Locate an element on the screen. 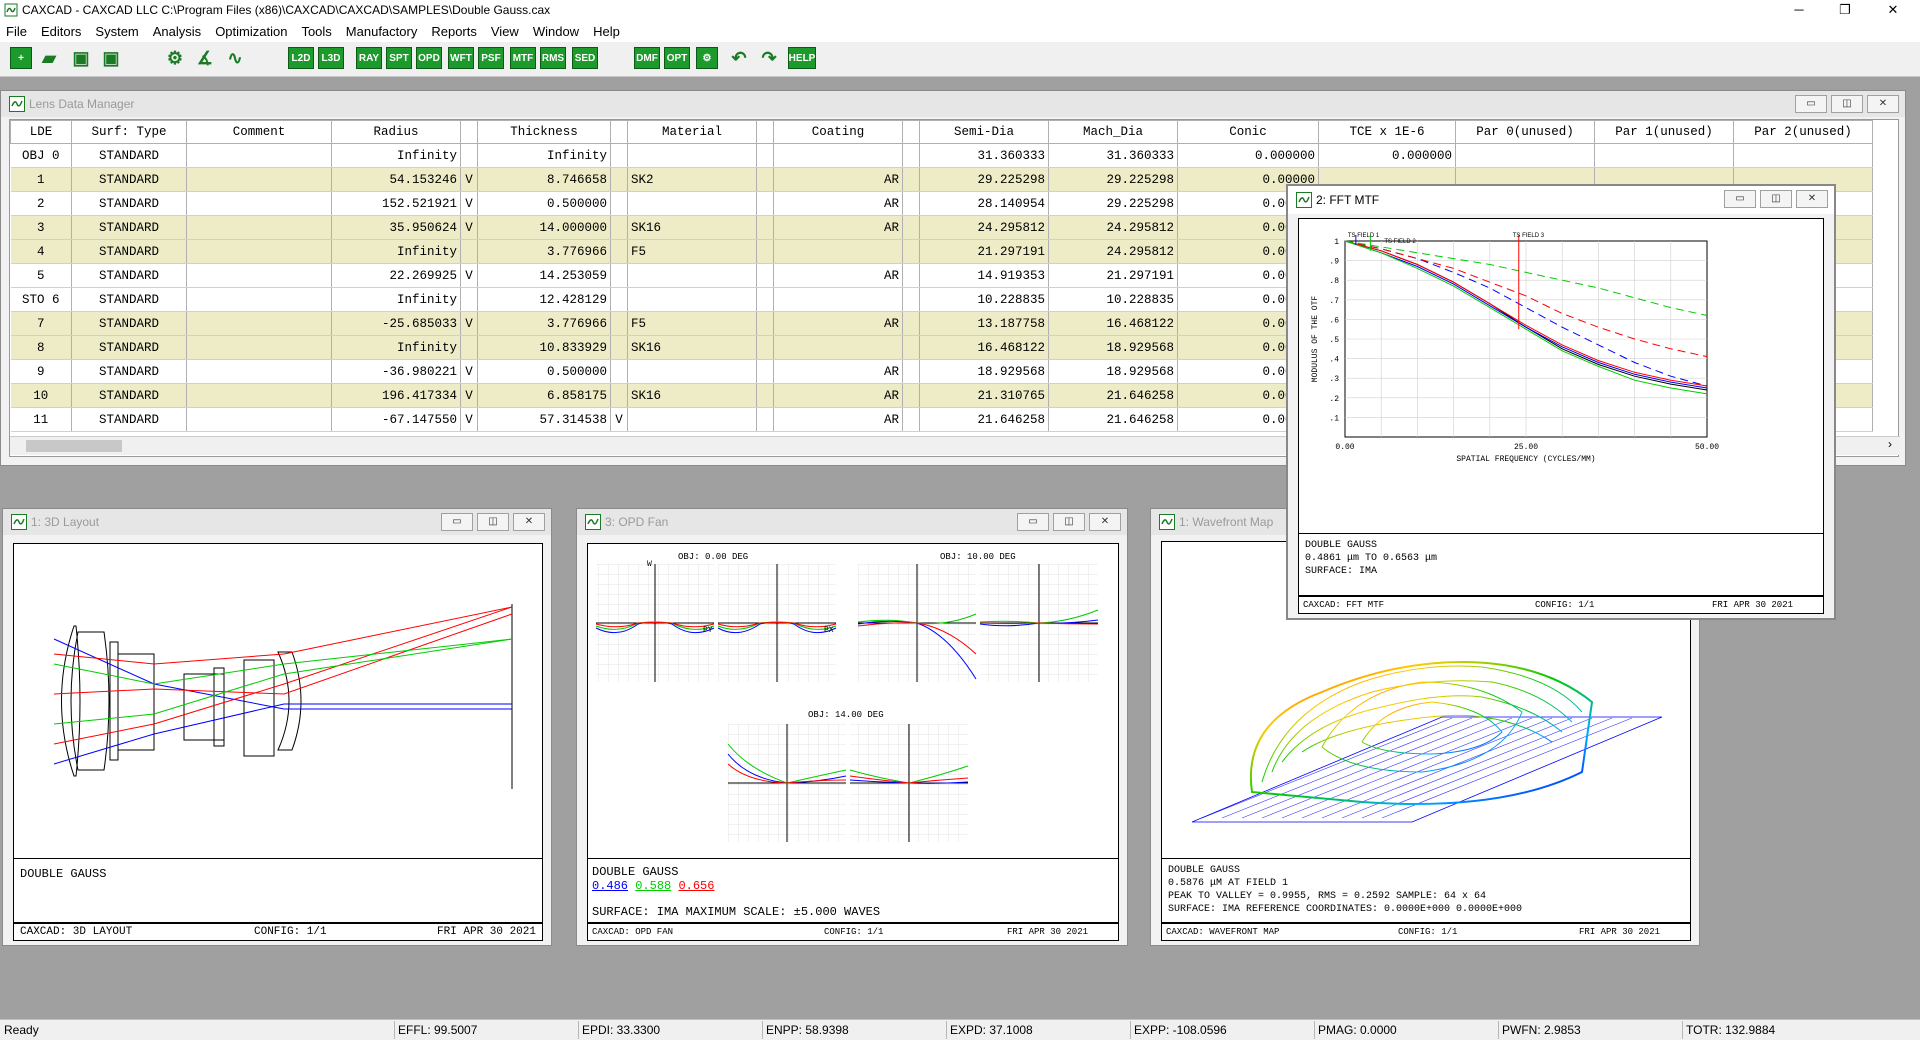 The height and width of the screenshot is (1040, 1920). new-file-icon: + is located at coordinates (21, 58).